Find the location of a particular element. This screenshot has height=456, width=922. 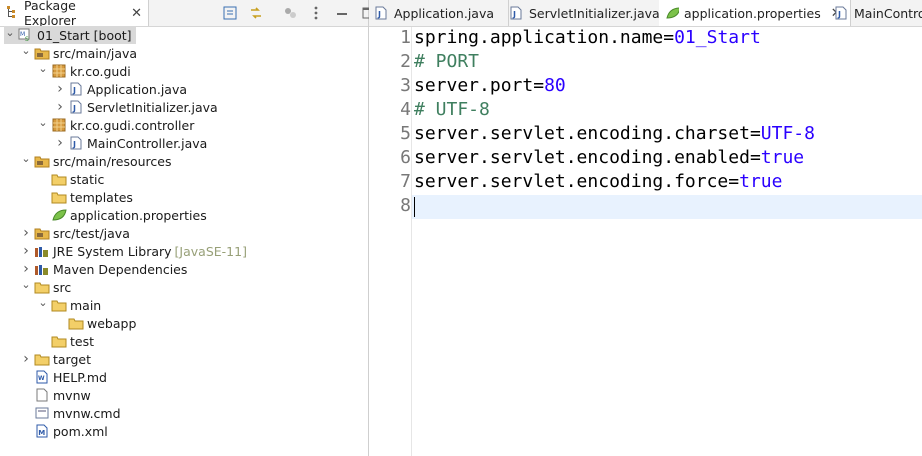

tree-item: › J Application.java is located at coordinates (120, 89).